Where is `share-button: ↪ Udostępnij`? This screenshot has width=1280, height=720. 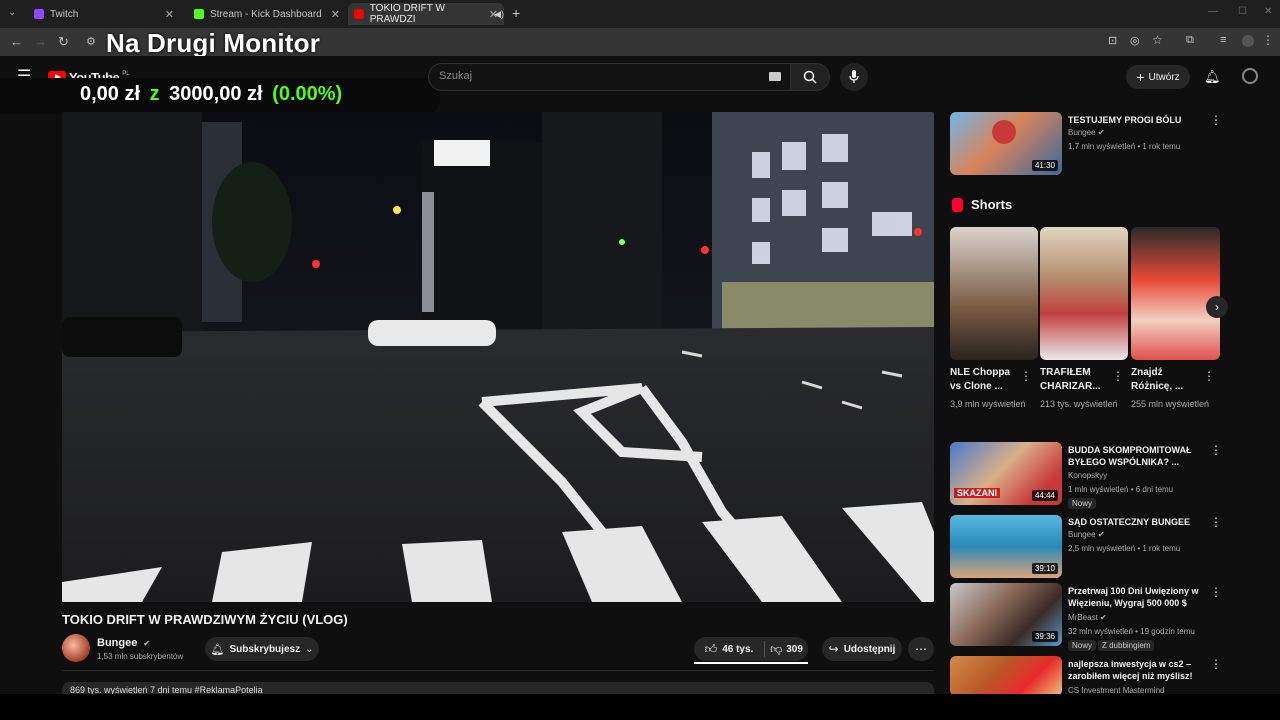
share-button: ↪ Udostępnij is located at coordinates (862, 649).